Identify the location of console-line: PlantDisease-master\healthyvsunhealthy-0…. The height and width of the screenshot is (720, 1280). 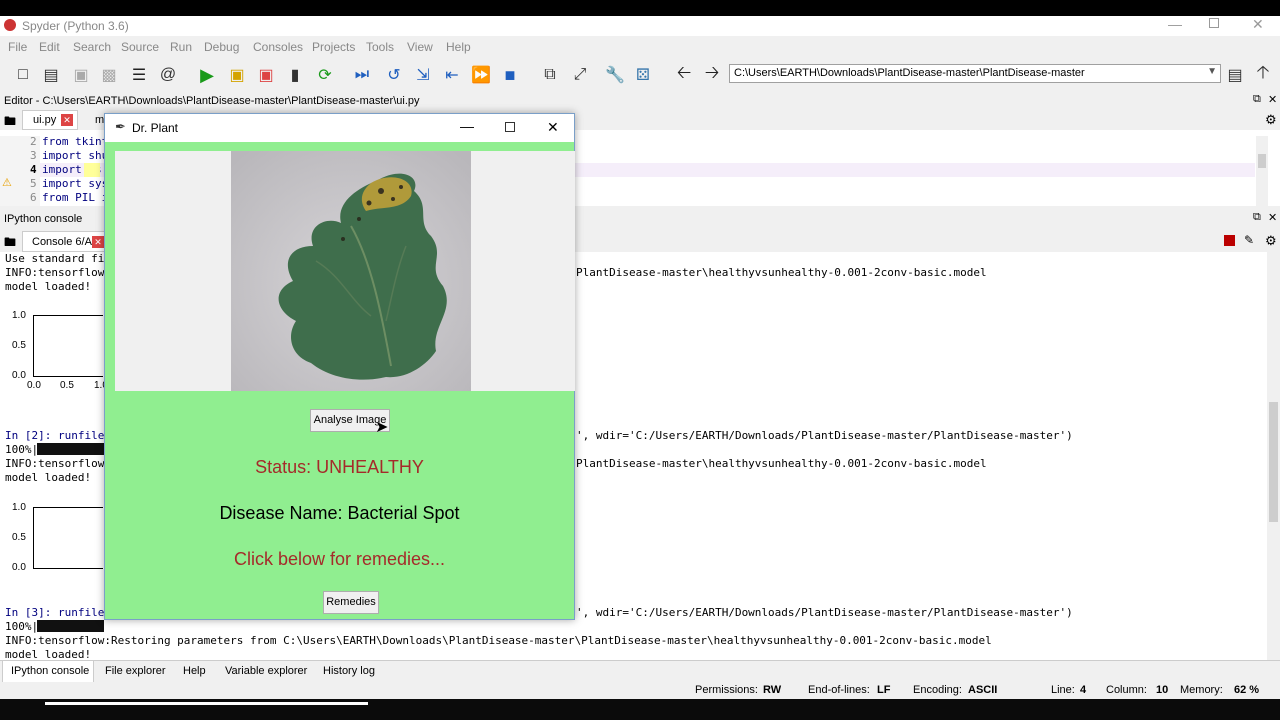
(781, 272).